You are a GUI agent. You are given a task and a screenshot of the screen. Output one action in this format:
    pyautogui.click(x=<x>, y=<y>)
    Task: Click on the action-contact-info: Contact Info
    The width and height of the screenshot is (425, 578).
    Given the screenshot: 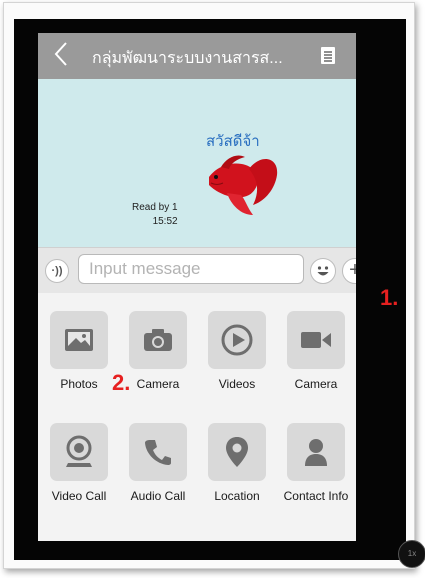 What is the action you would take?
    pyautogui.click(x=316, y=463)
    